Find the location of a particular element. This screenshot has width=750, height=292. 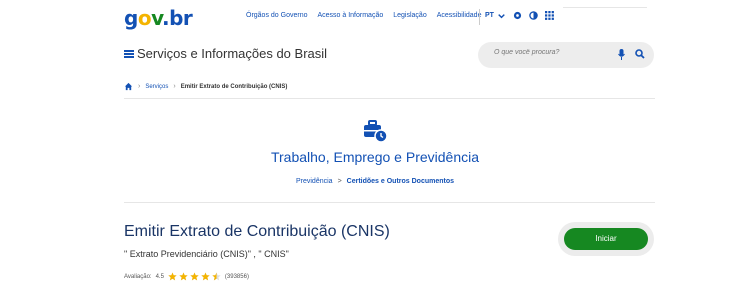

service-title: Emitir Extrato de Contribuição (CNIS) is located at coordinates (257, 231).